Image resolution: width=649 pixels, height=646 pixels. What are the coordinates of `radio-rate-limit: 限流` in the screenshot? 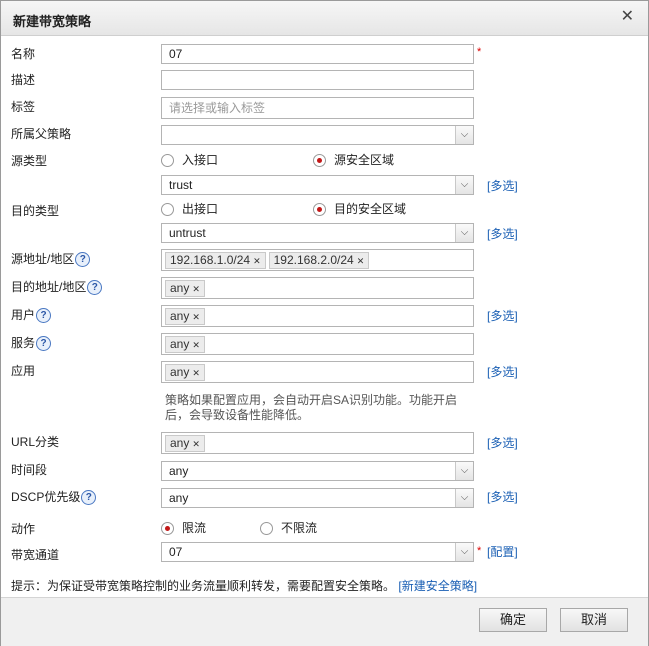 It's located at (183, 527).